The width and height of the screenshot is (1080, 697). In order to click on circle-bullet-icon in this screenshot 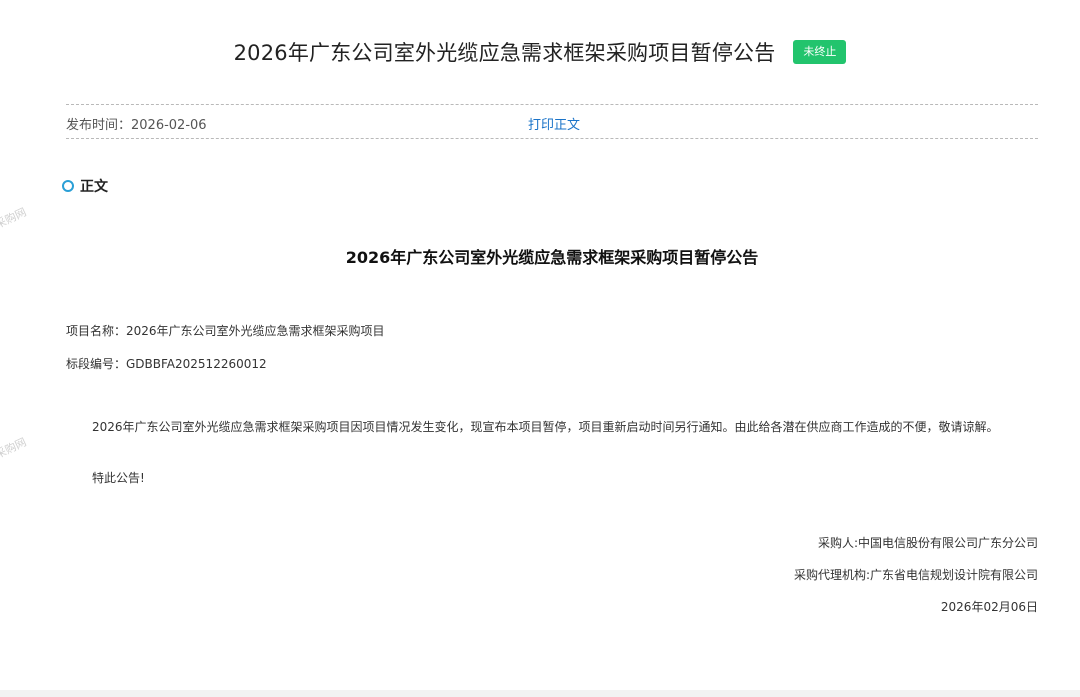, I will do `click(68, 186)`.